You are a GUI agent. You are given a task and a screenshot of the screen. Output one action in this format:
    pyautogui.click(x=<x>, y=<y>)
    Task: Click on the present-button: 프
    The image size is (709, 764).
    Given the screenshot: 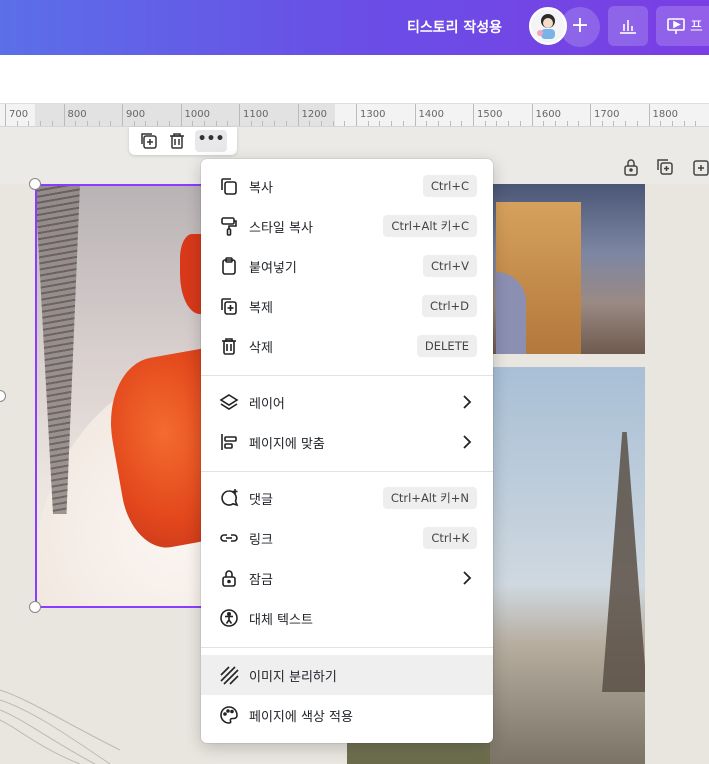 What is the action you would take?
    pyautogui.click(x=682, y=26)
    